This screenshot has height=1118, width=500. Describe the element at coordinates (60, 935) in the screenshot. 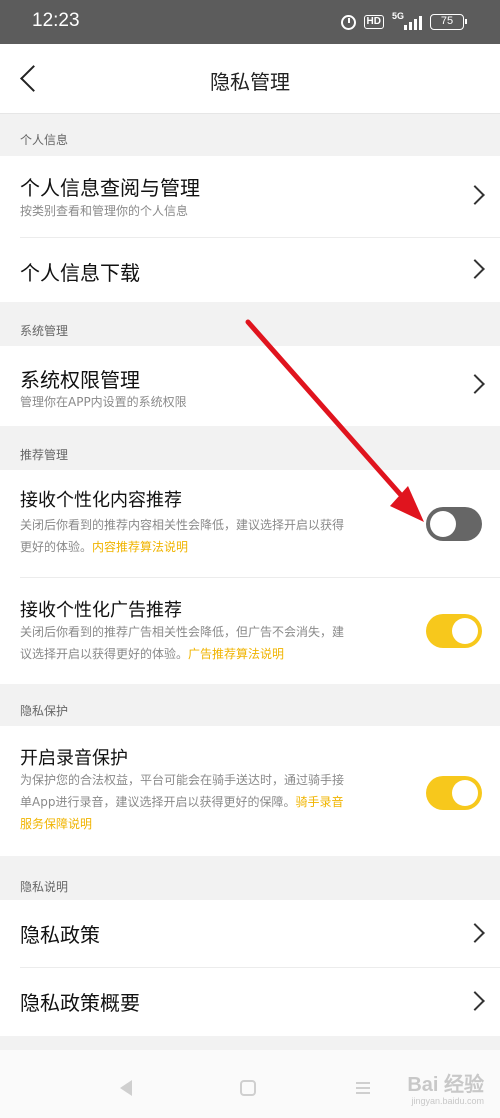

I see `row-title: 隐私政策` at that location.